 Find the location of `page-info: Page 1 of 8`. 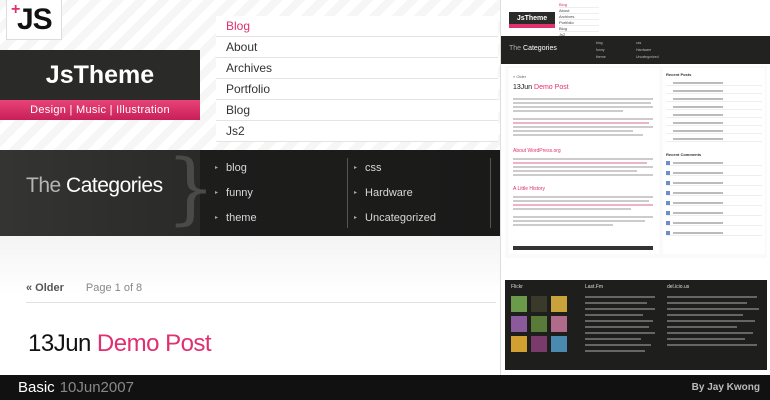

page-info: Page 1 of 8 is located at coordinates (114, 288).